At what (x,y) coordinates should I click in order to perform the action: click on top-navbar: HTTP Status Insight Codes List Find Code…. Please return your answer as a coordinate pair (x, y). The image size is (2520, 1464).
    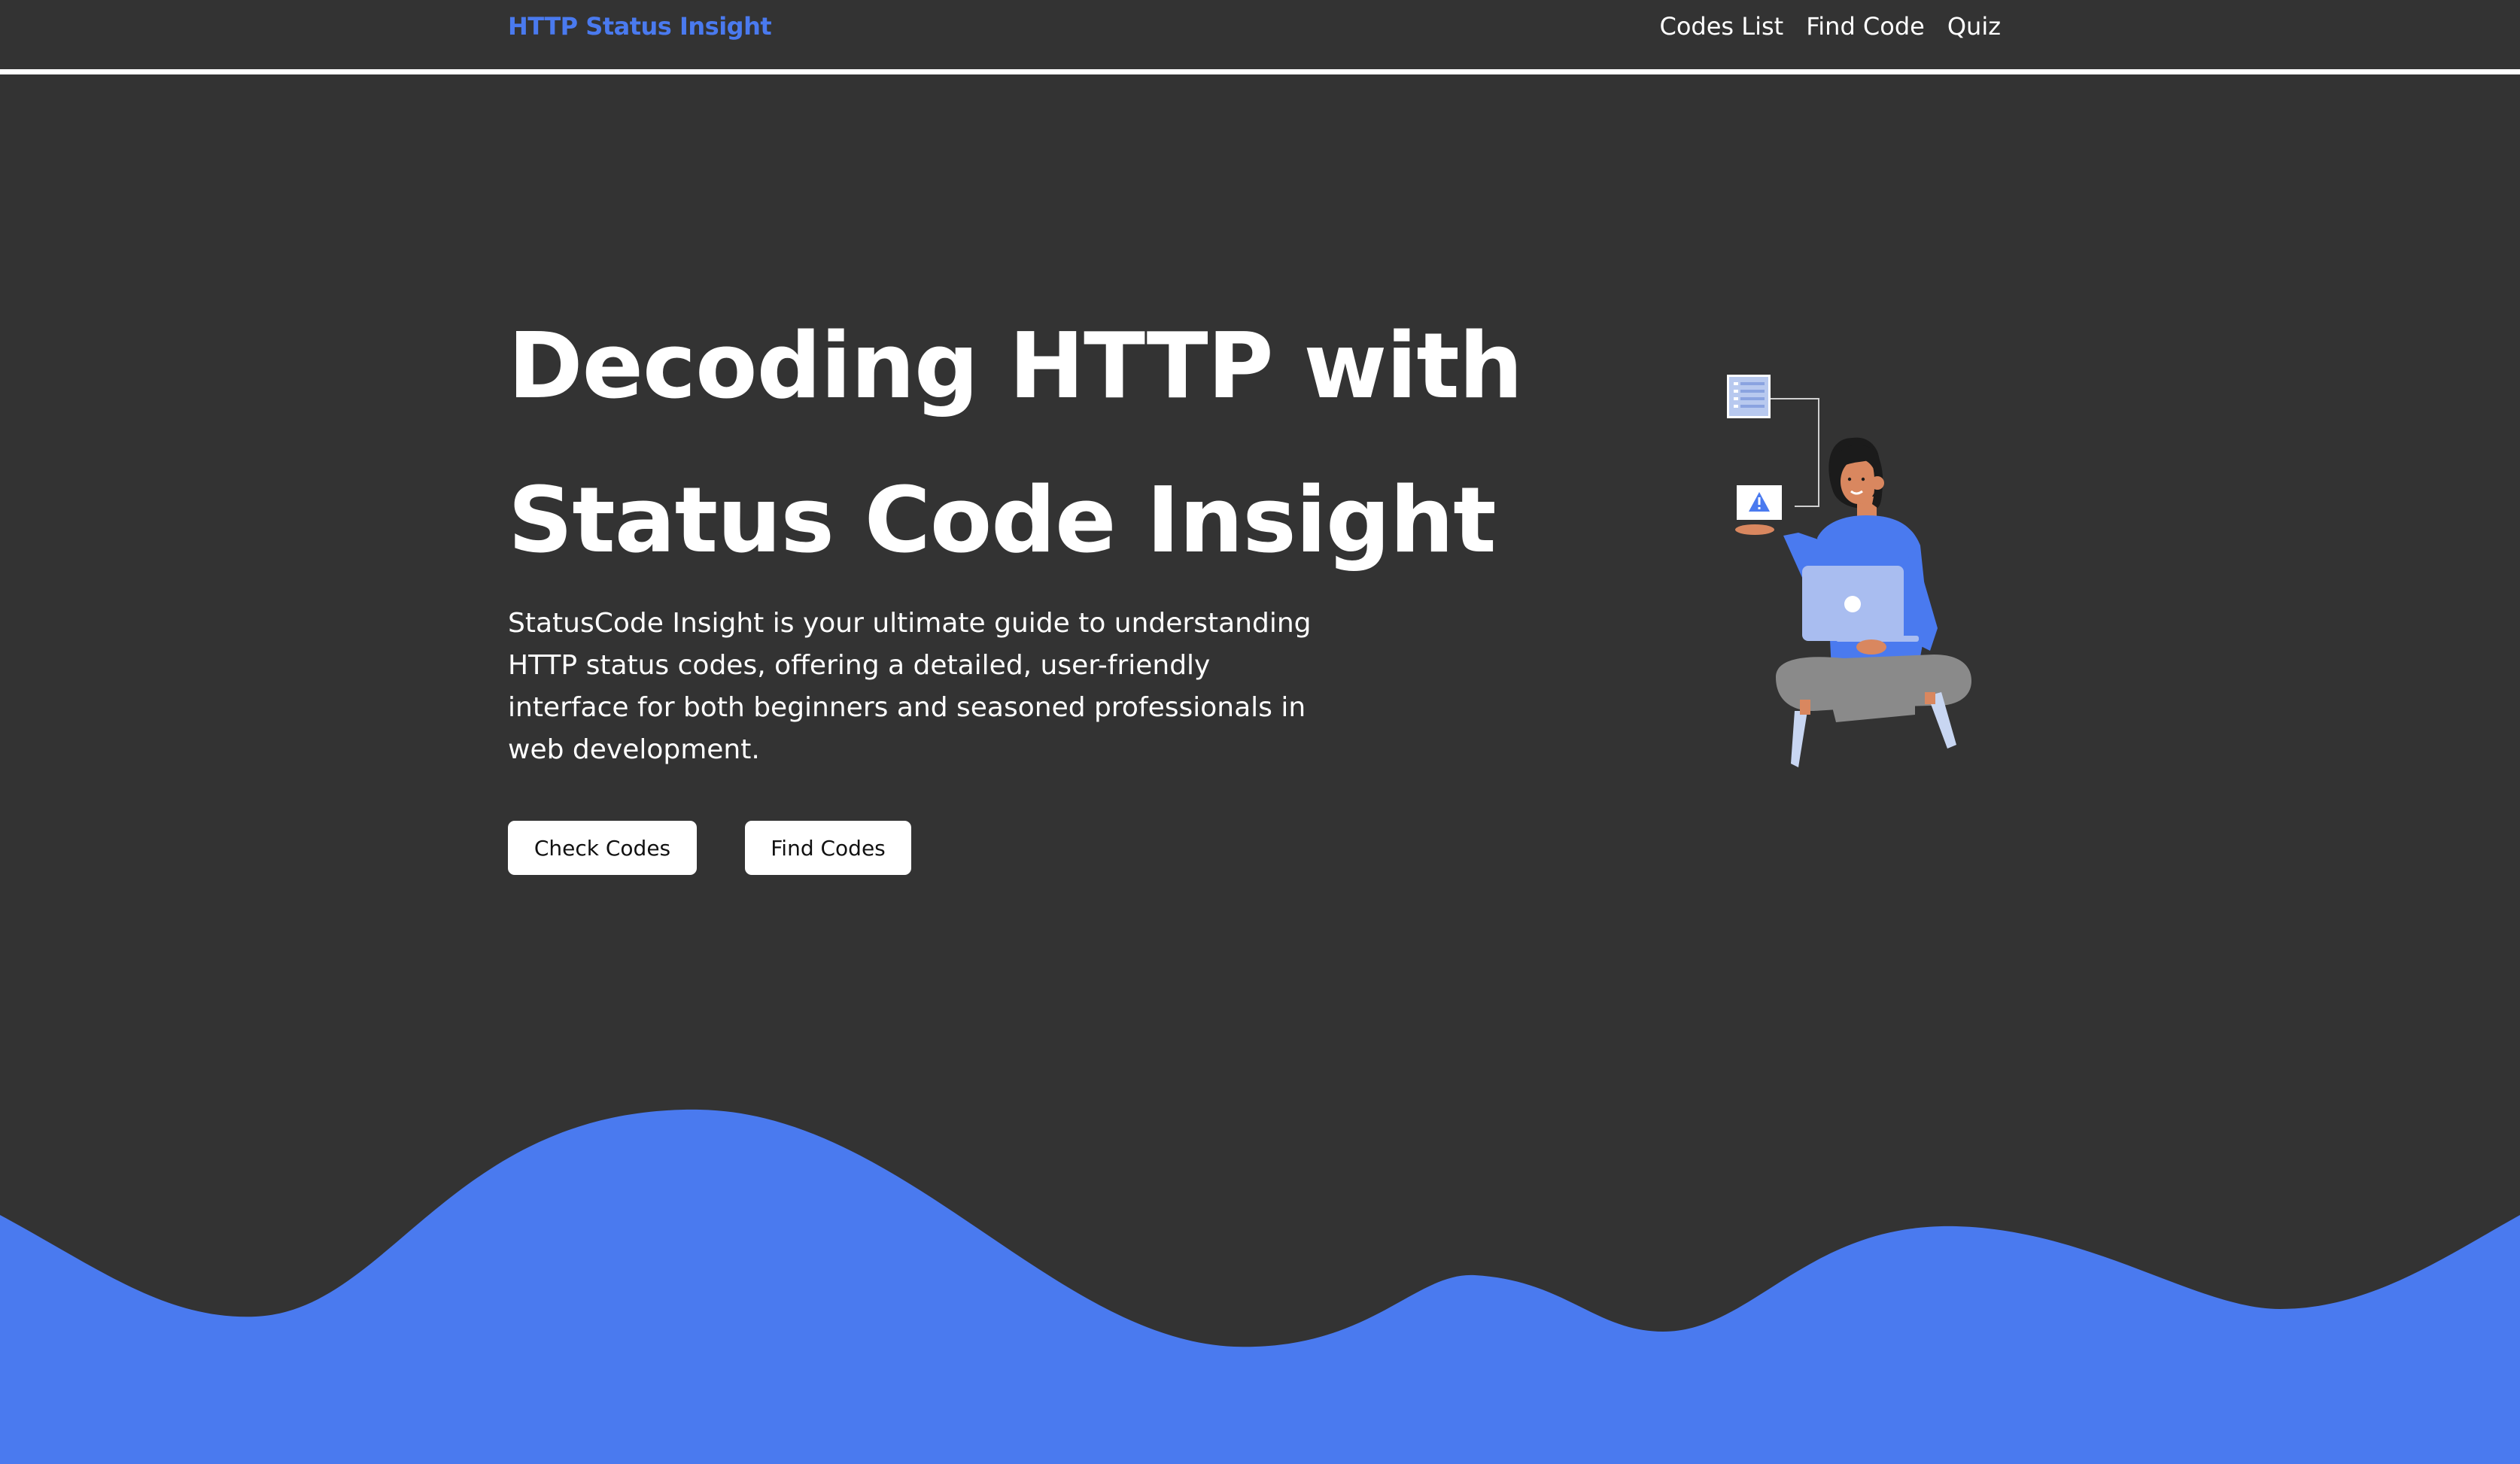
    Looking at the image, I should click on (1260, 34).